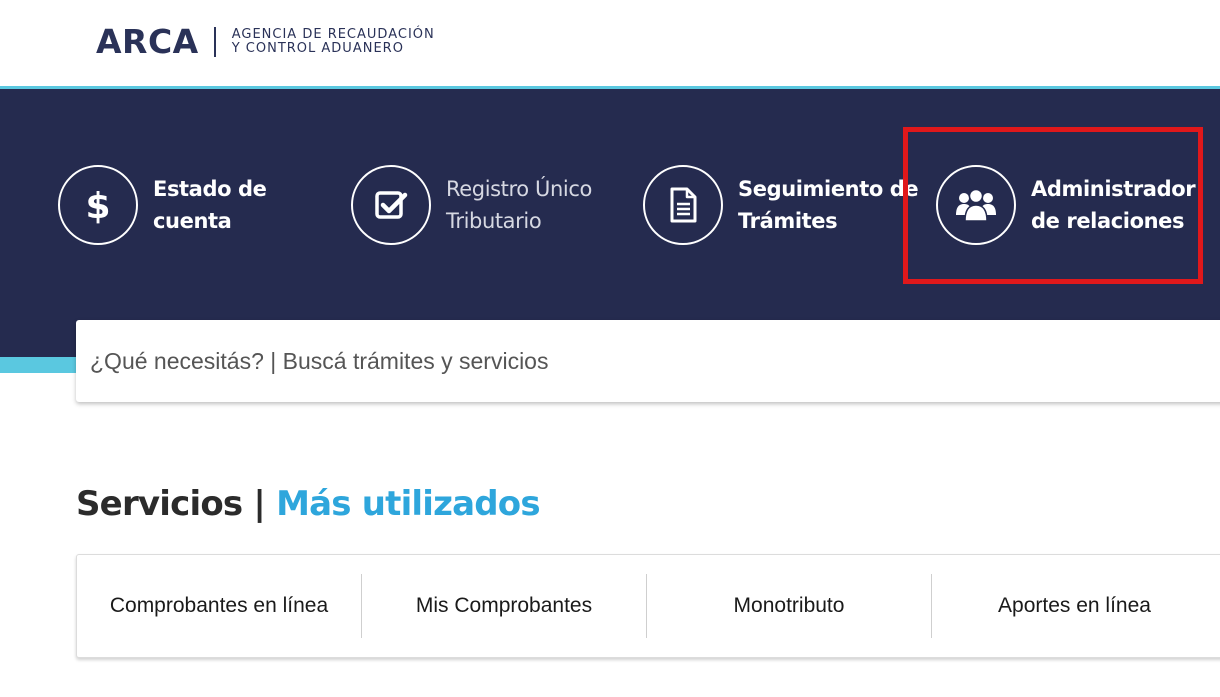 The height and width of the screenshot is (697, 1220). I want to click on search-bar, so click(648, 361).